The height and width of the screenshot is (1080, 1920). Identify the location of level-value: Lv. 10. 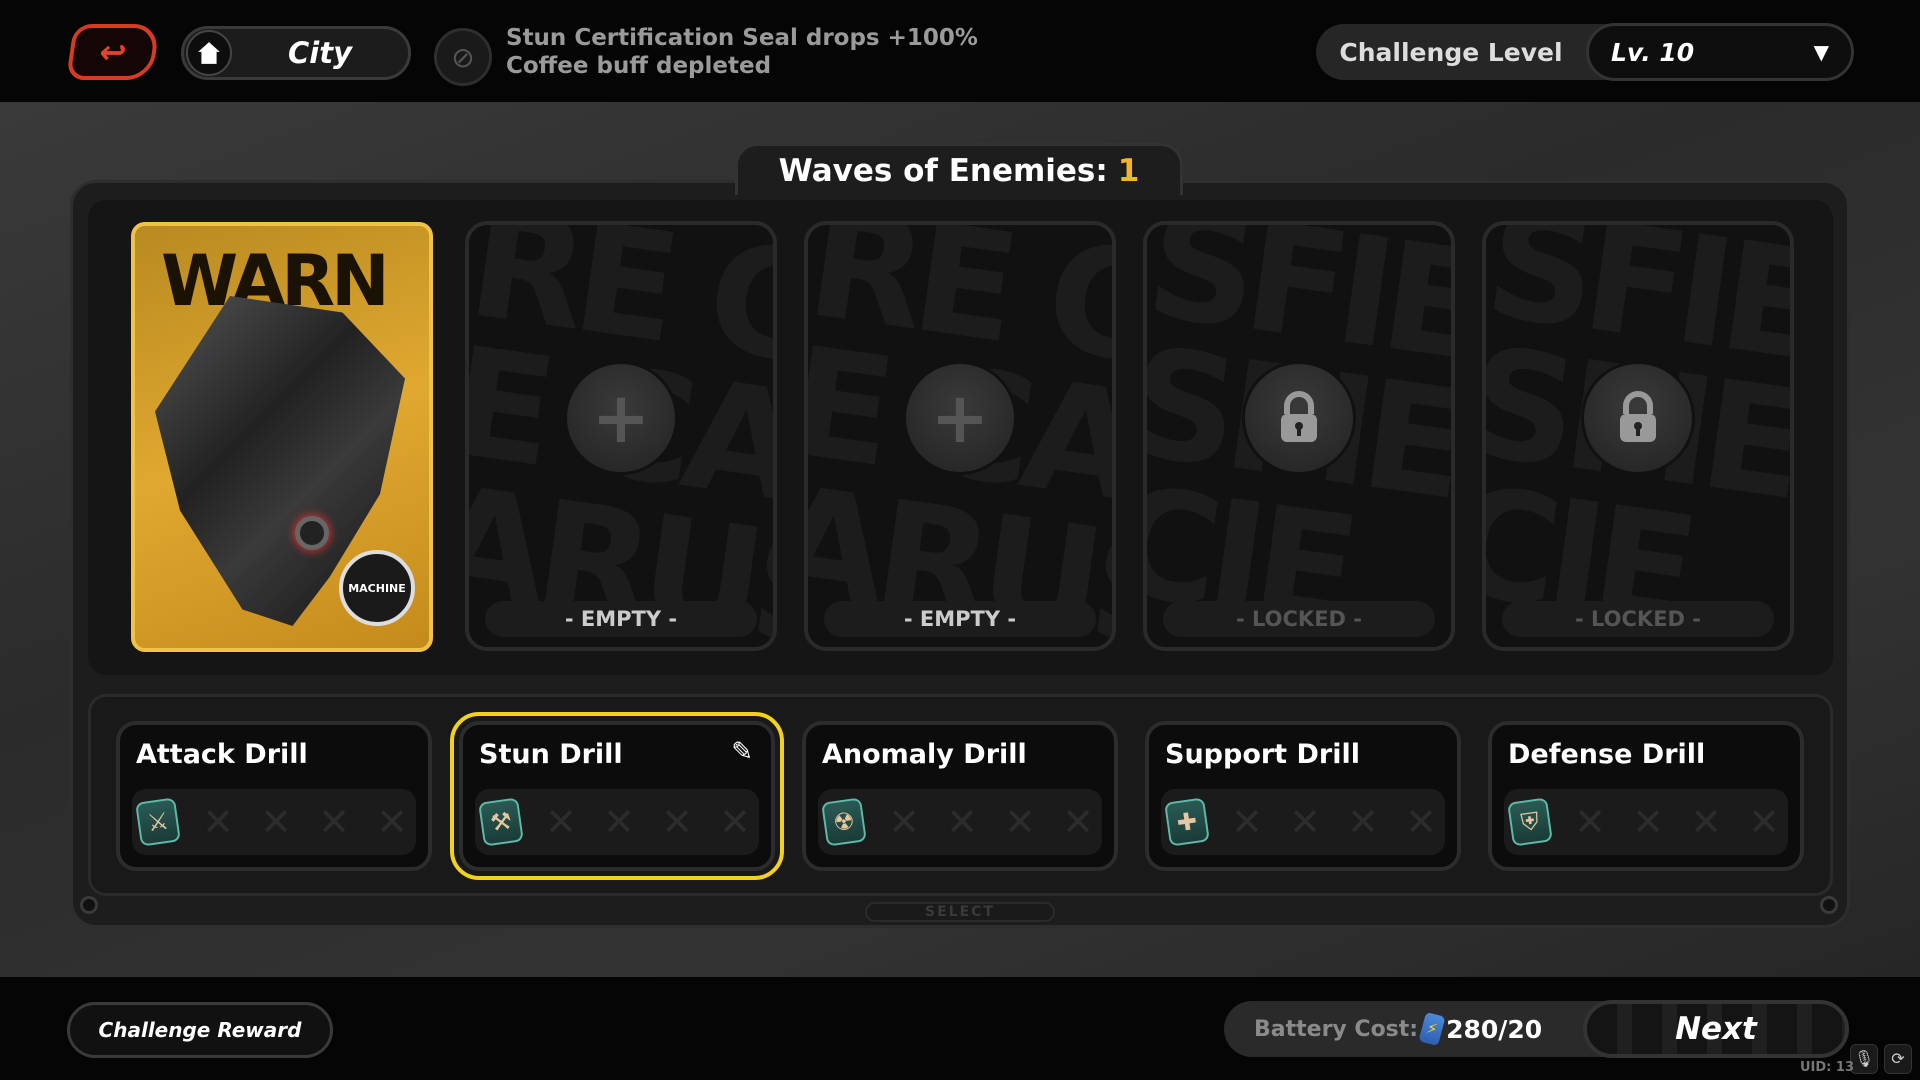
(1653, 52).